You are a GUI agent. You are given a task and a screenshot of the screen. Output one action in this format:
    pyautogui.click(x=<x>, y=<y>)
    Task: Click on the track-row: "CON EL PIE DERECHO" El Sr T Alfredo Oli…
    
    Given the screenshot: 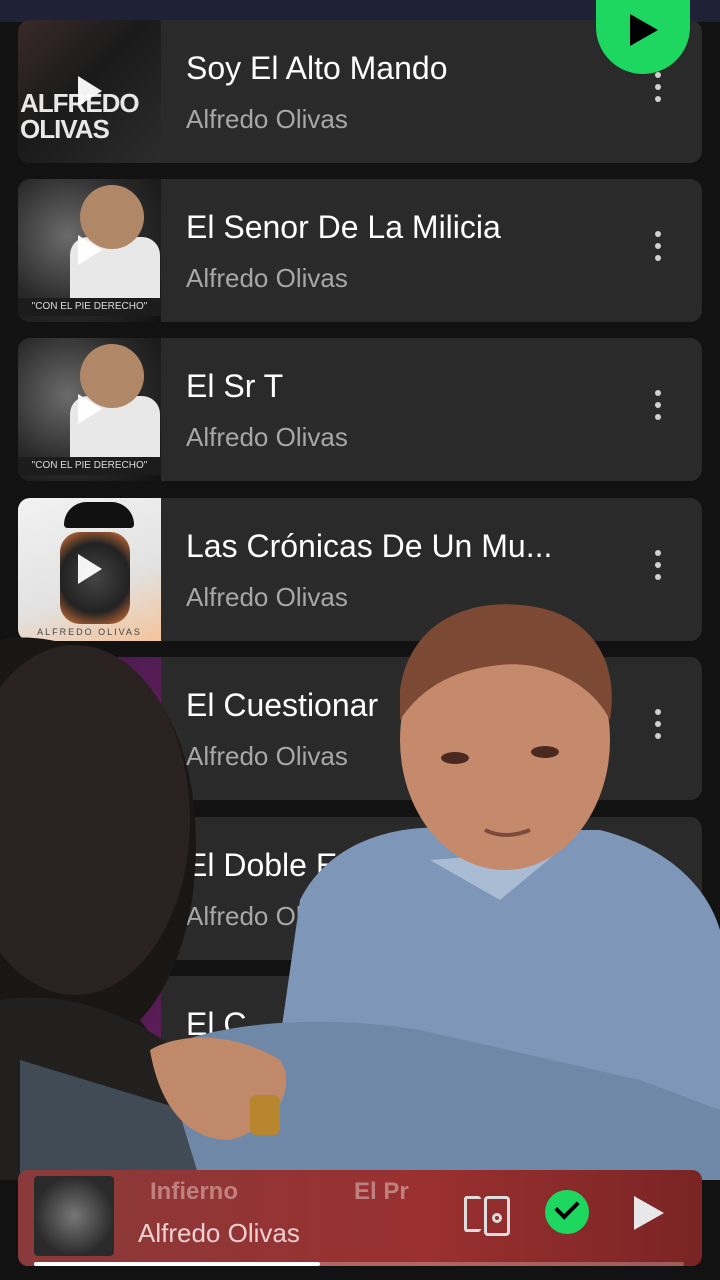 What is the action you would take?
    pyautogui.click(x=360, y=409)
    